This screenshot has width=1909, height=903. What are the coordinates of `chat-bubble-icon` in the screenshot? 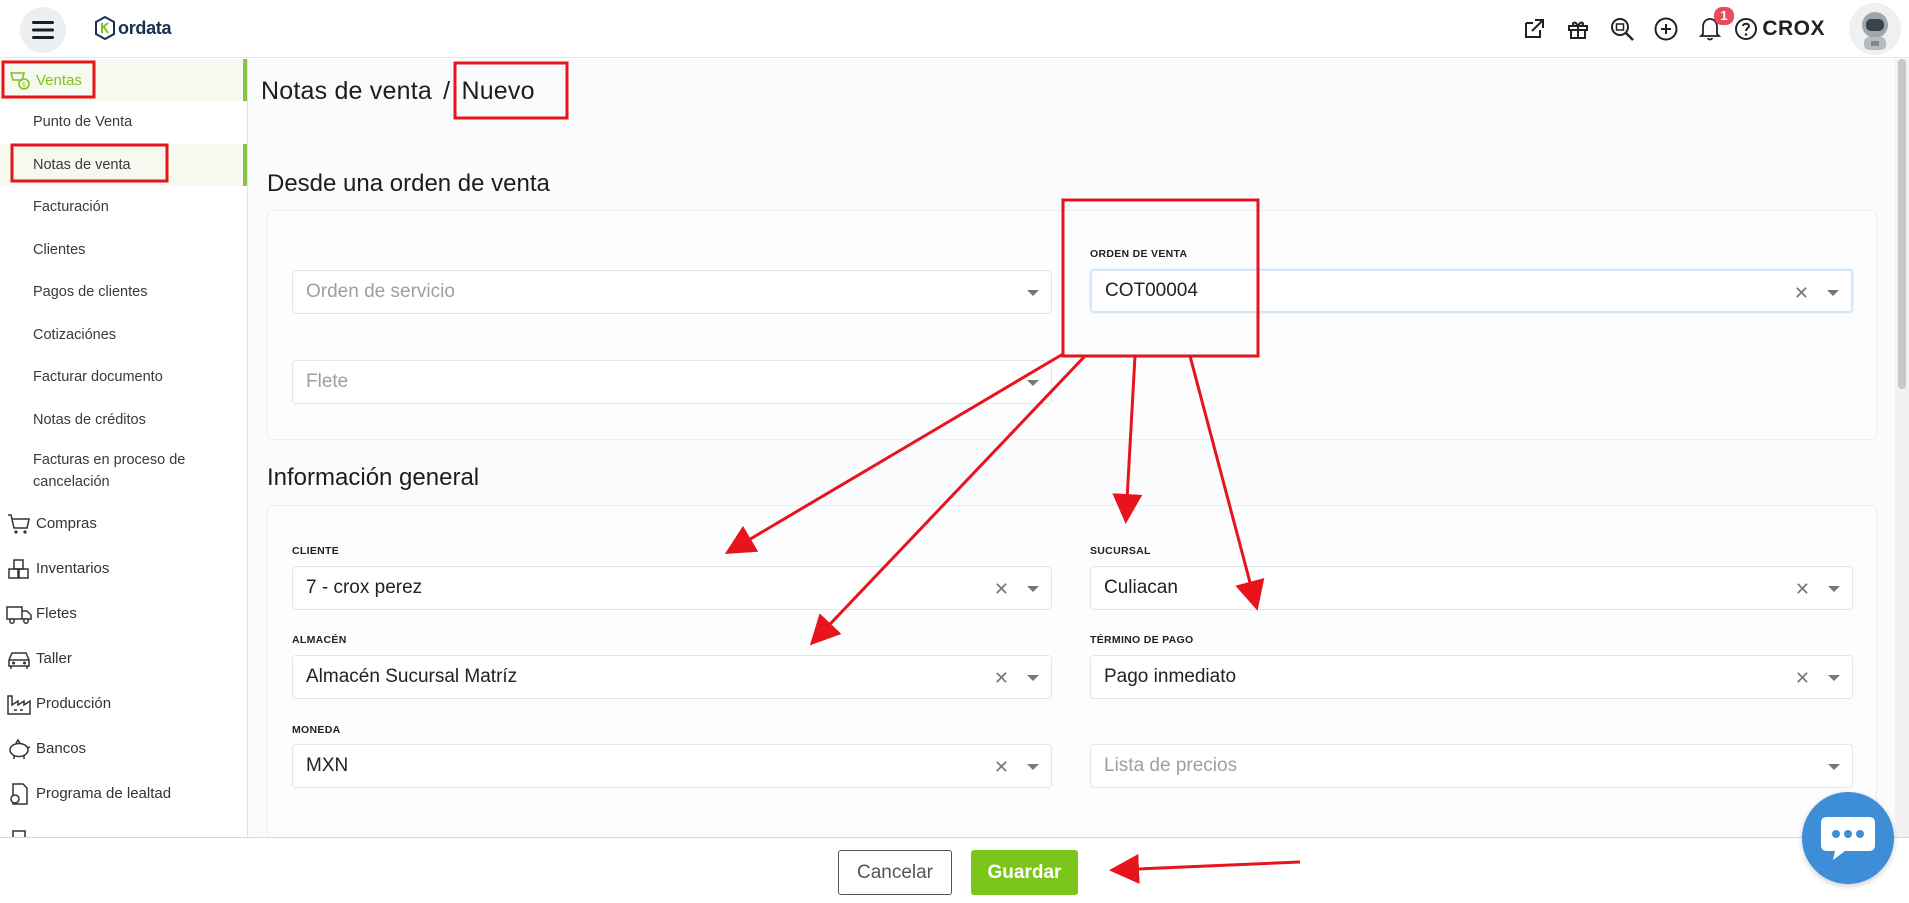 It's located at (1848, 838).